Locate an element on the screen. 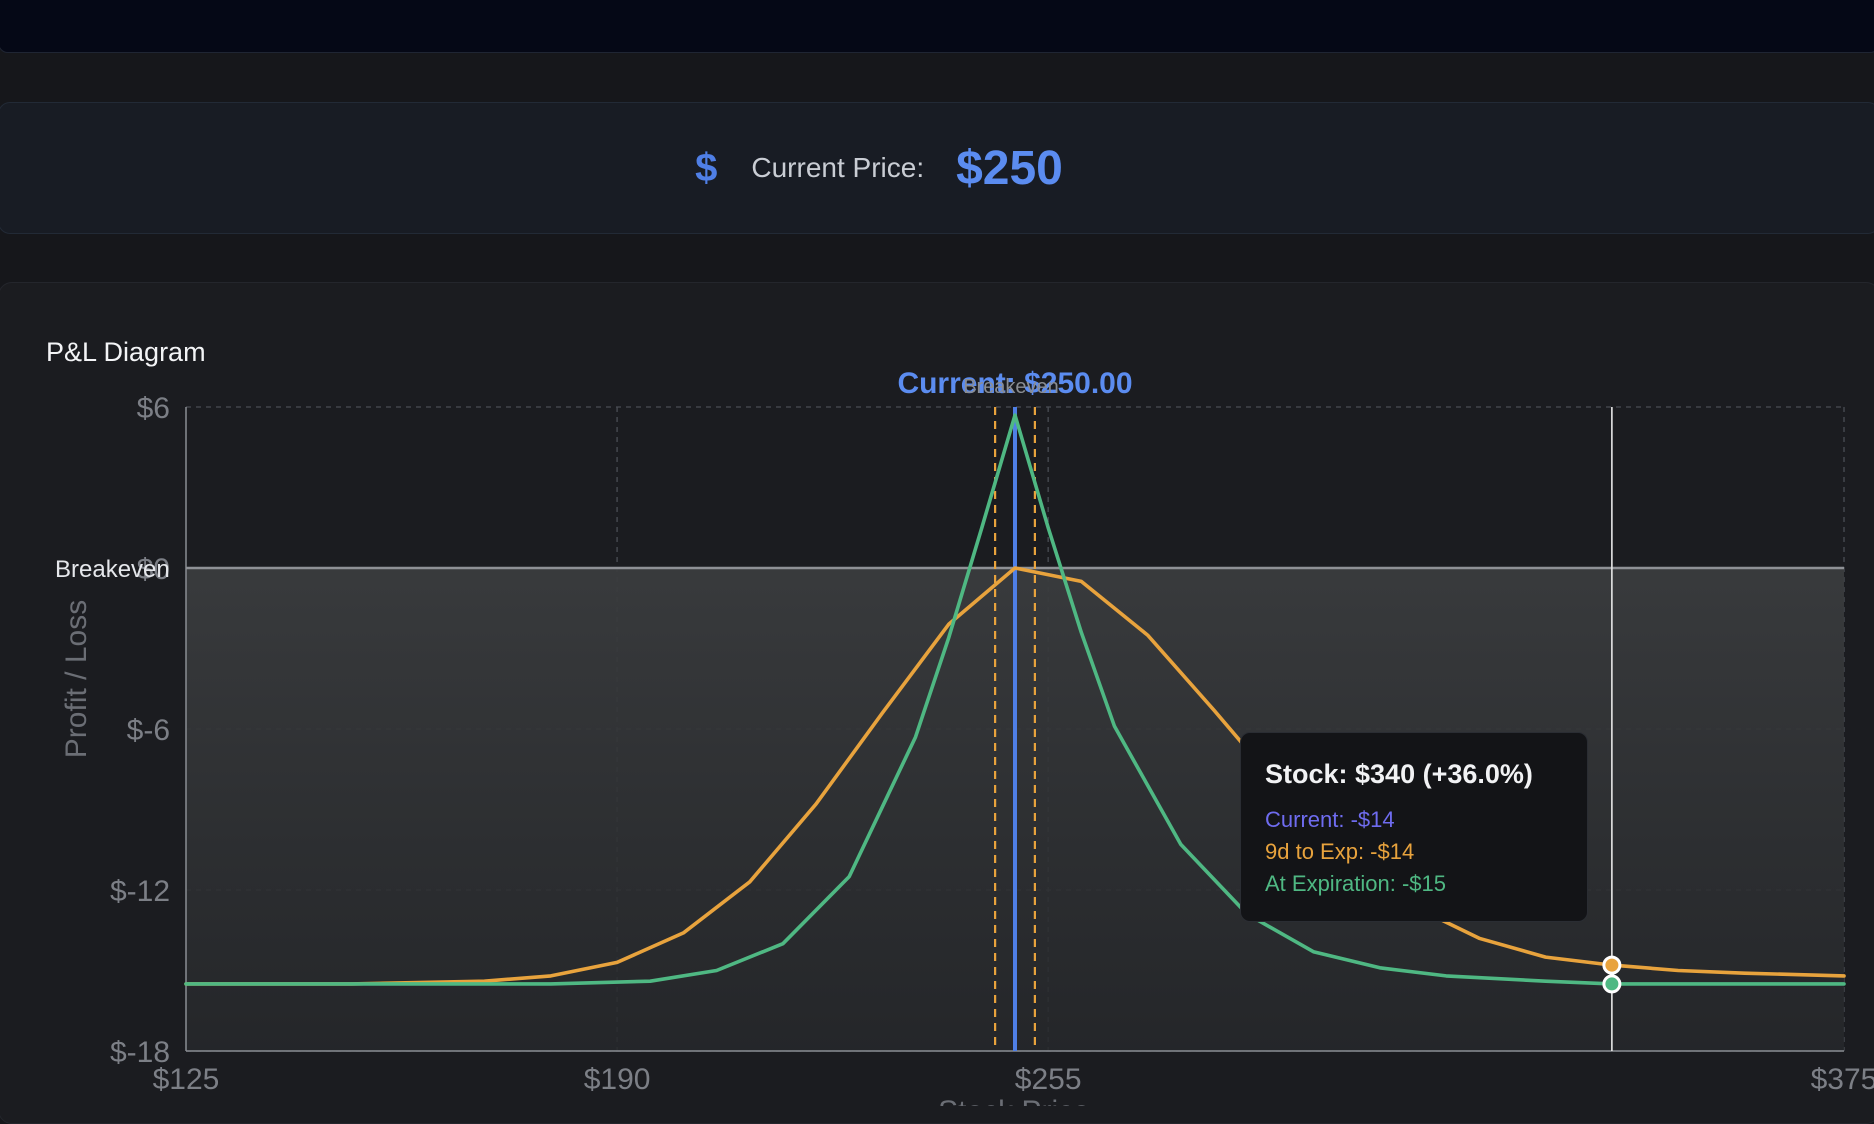 The width and height of the screenshot is (1874, 1124). tooltip-at-expiration: At Expiration: -$15 is located at coordinates (1355, 883).